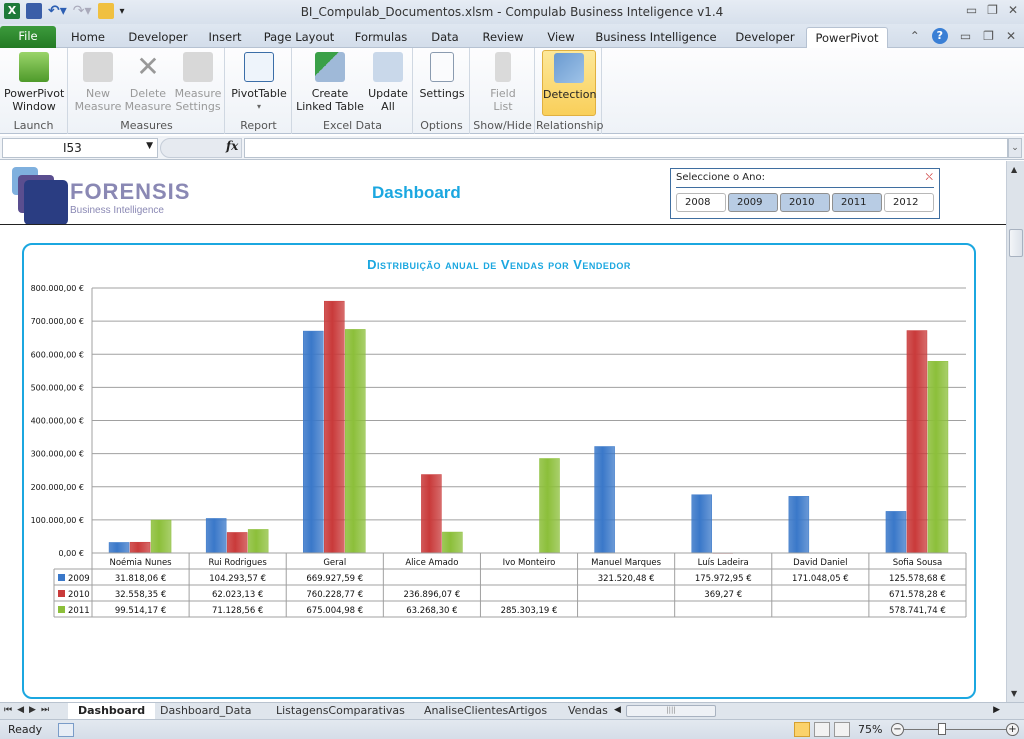 Image resolution: width=1024 pixels, height=739 pixels. Describe the element at coordinates (965, 36) in the screenshot. I see `workbook-minimize-icon: ▭` at that location.